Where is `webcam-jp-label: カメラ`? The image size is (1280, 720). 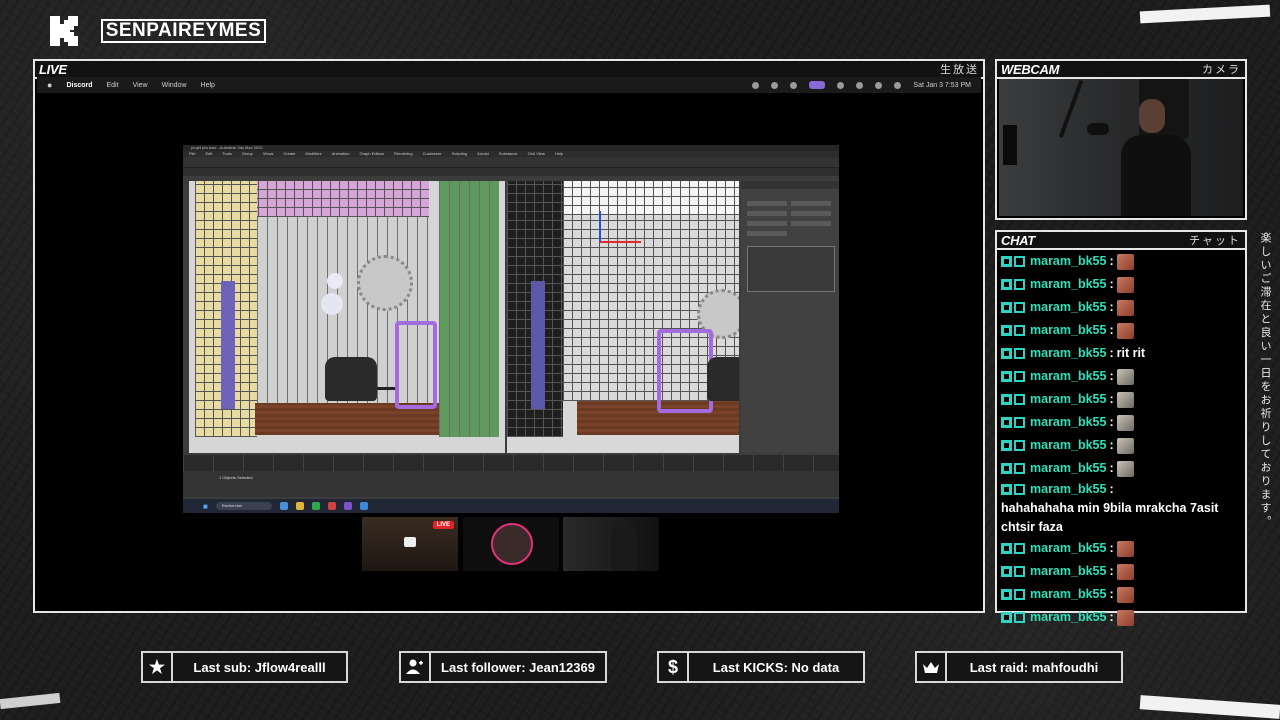 webcam-jp-label: カメラ is located at coordinates (1221, 70).